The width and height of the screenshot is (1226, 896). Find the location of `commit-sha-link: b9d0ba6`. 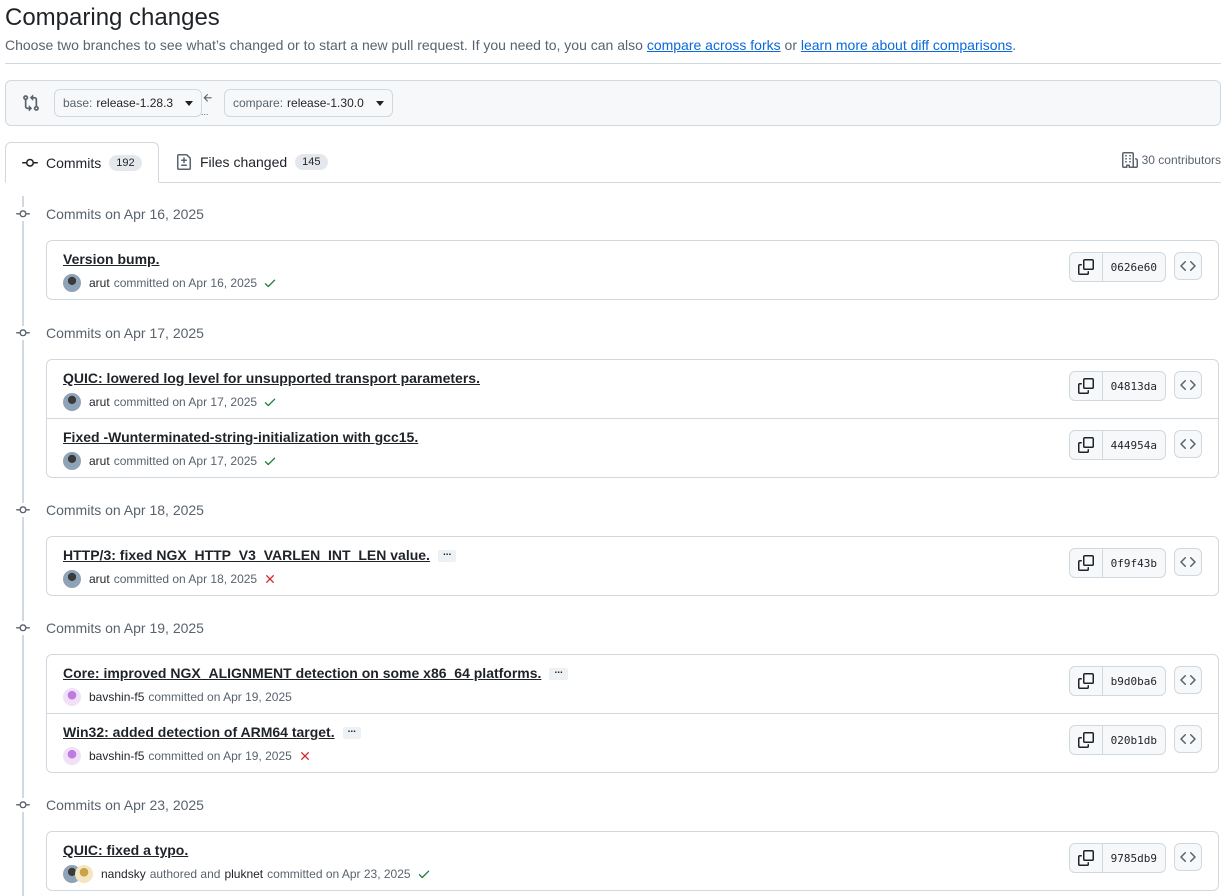

commit-sha-link: b9d0ba6 is located at coordinates (1134, 681).